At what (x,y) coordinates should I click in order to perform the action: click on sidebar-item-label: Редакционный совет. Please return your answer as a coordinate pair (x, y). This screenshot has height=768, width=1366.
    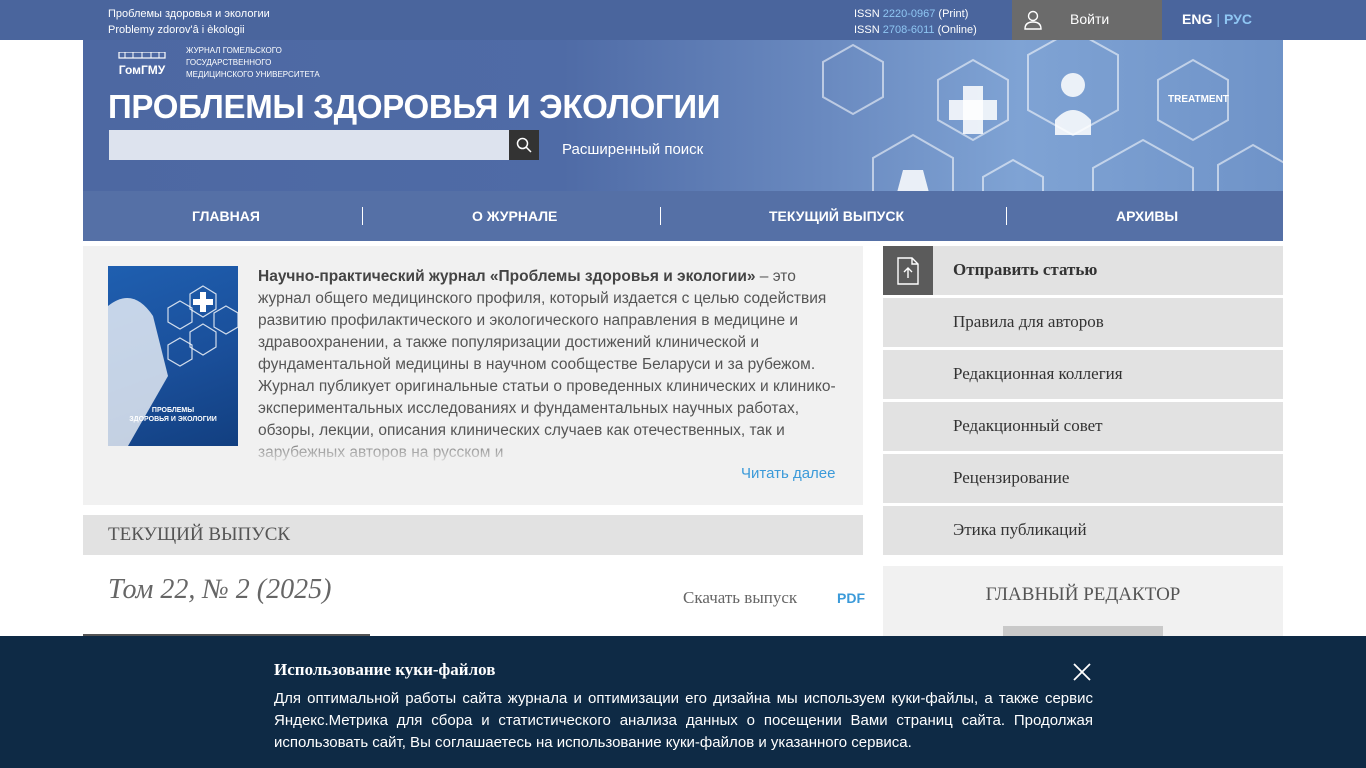
    Looking at the image, I should click on (1028, 425).